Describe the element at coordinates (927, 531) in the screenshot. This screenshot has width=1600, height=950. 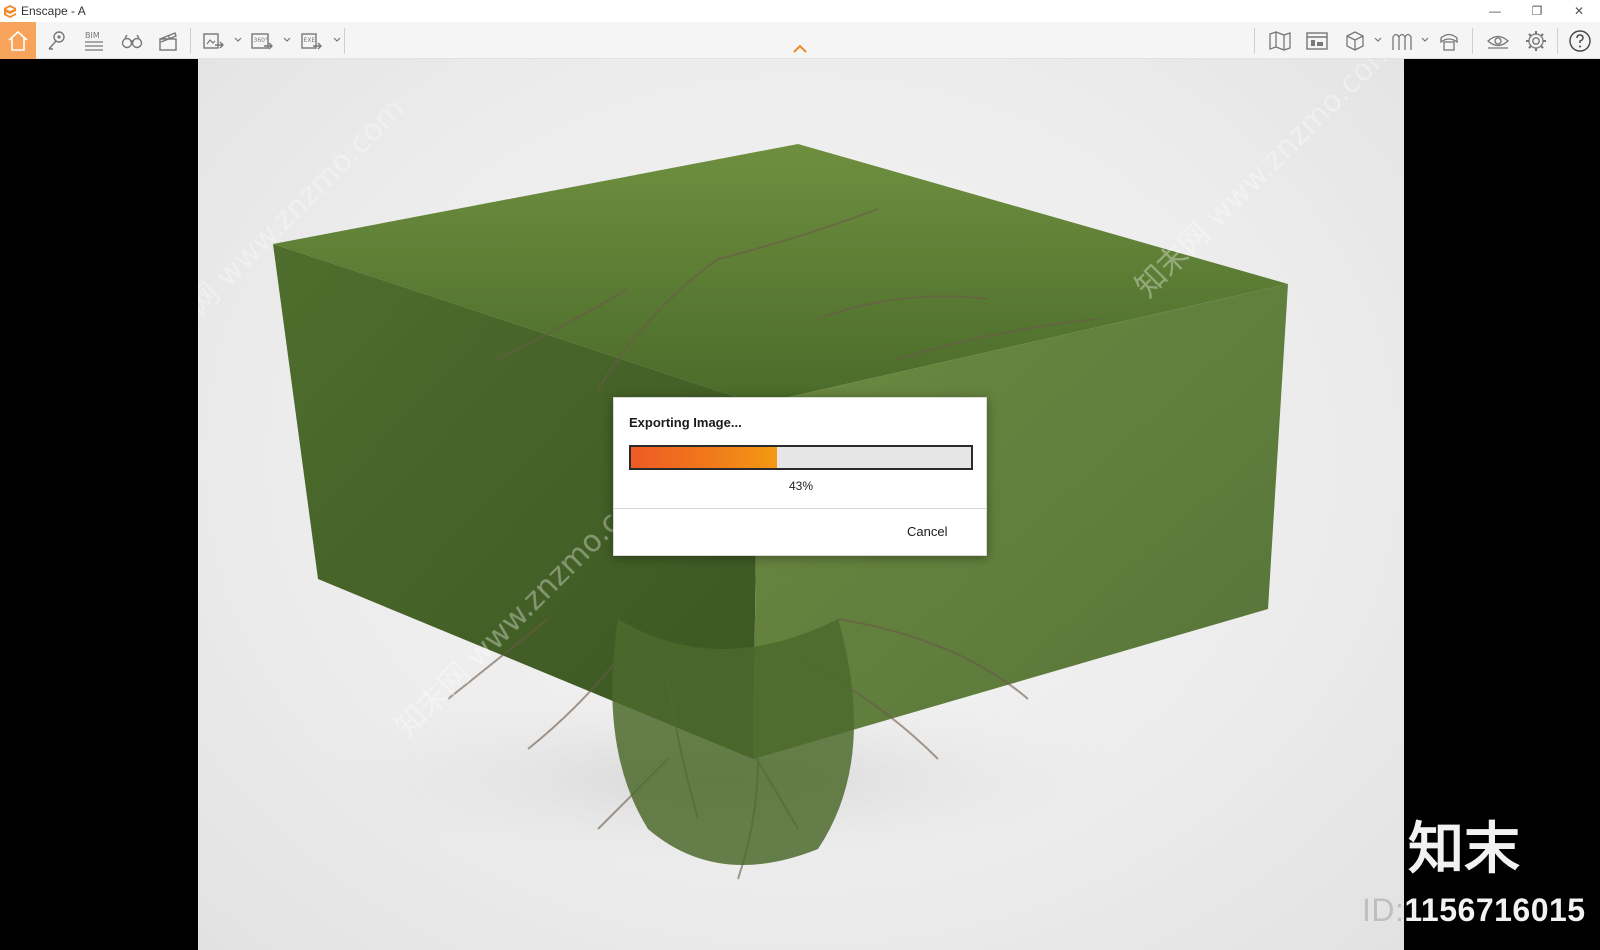
I see `cancel-button: Cancel` at that location.